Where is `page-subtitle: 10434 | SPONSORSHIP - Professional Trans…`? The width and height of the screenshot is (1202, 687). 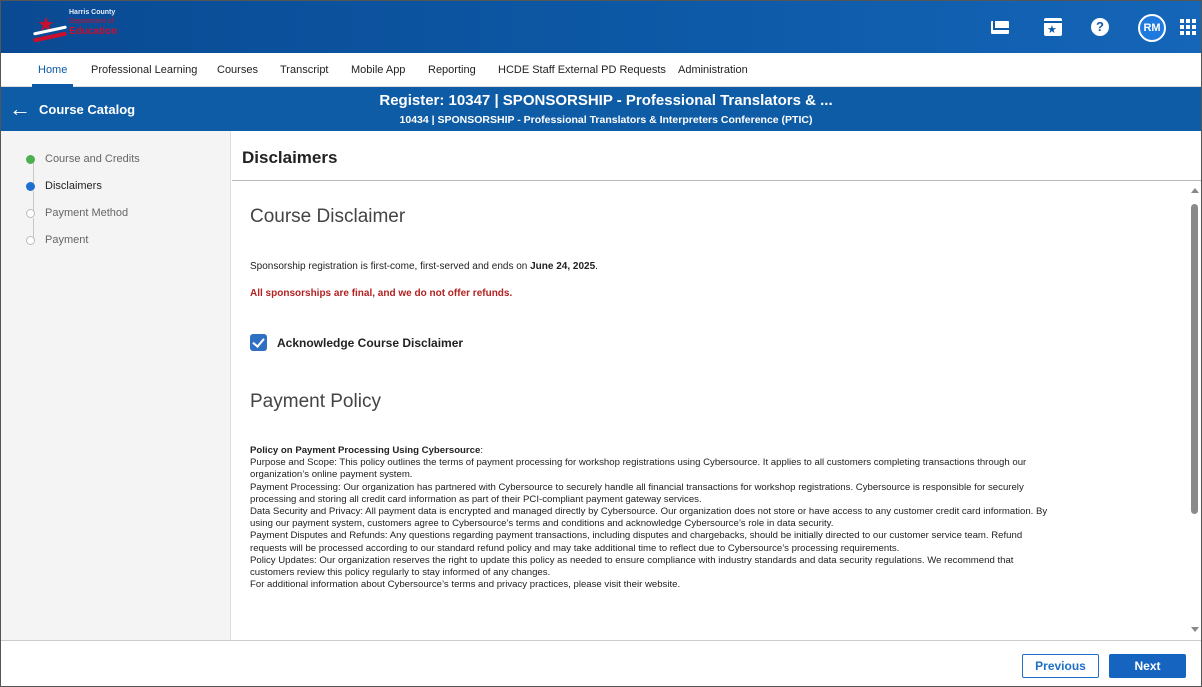
page-subtitle: 10434 | SPONSORSHIP - Professional Trans… is located at coordinates (606, 120).